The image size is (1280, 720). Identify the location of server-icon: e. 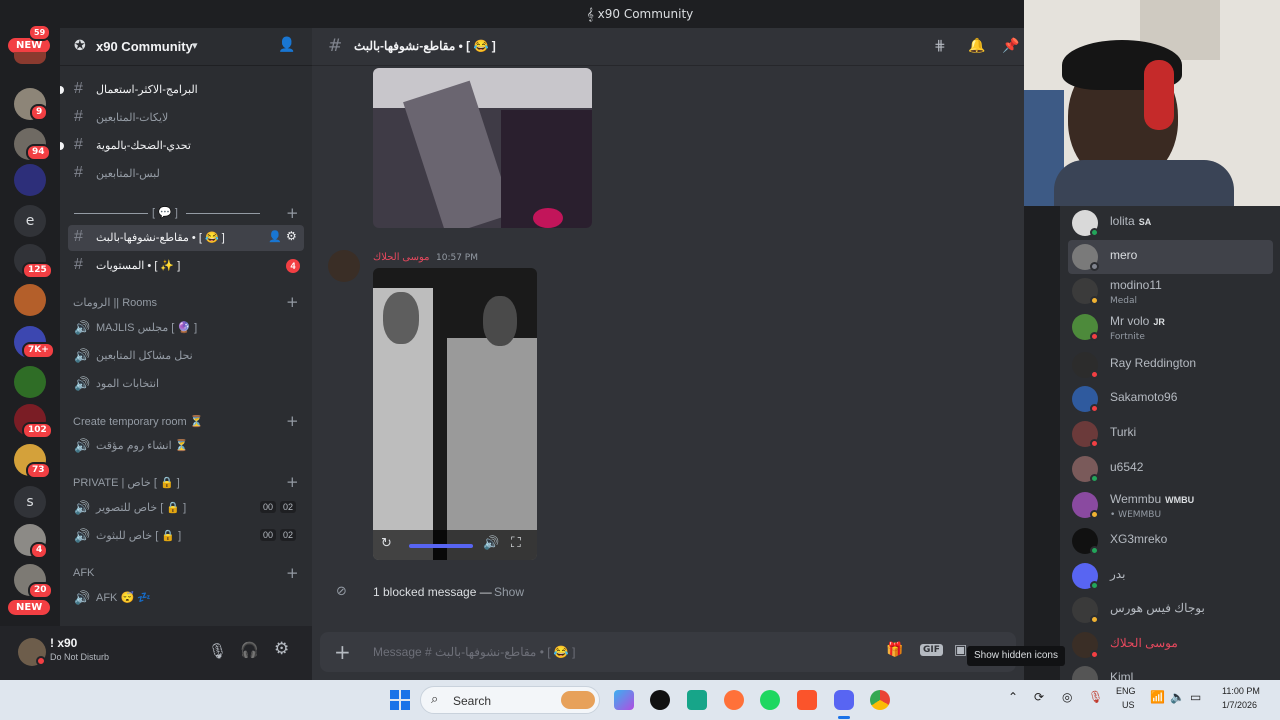
(30, 221).